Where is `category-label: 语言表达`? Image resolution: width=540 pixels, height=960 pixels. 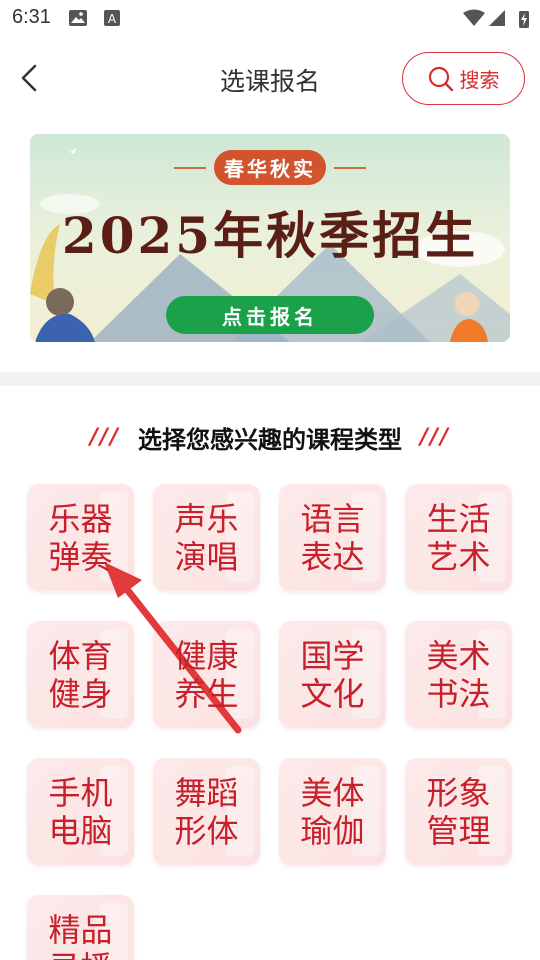
category-label: 语言表达 is located at coordinates (332, 537).